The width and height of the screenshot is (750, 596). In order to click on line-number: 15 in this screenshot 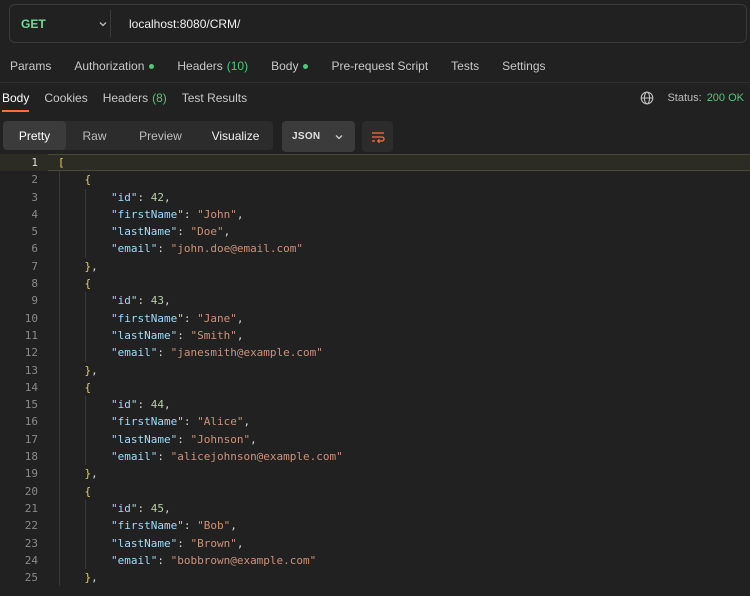, I will do `click(31, 405)`.